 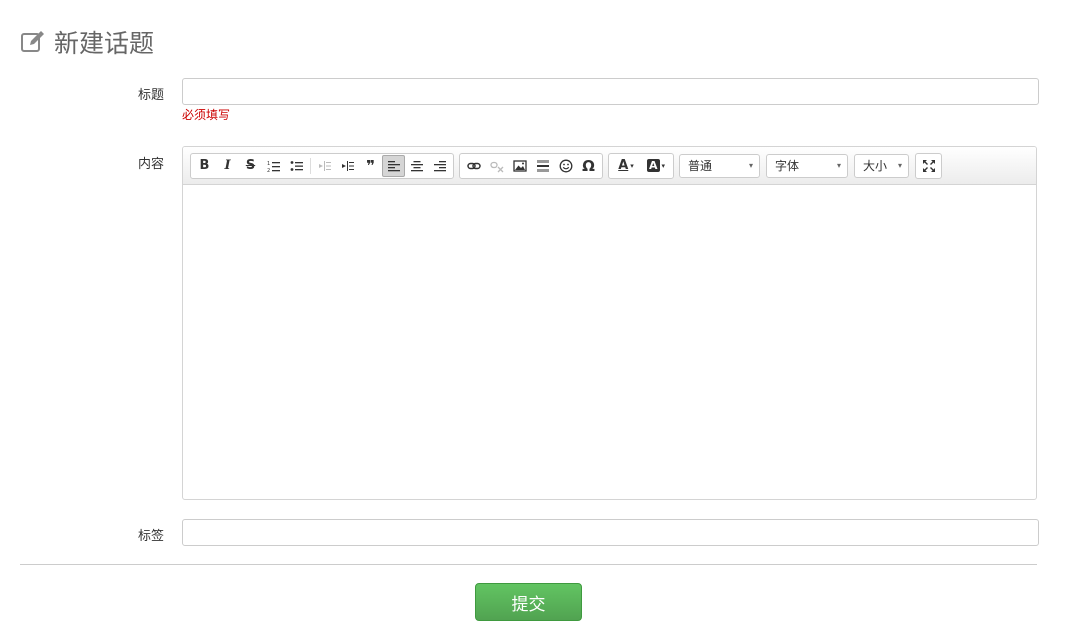 What do you see at coordinates (32, 41) in the screenshot?
I see `edit-icon` at bounding box center [32, 41].